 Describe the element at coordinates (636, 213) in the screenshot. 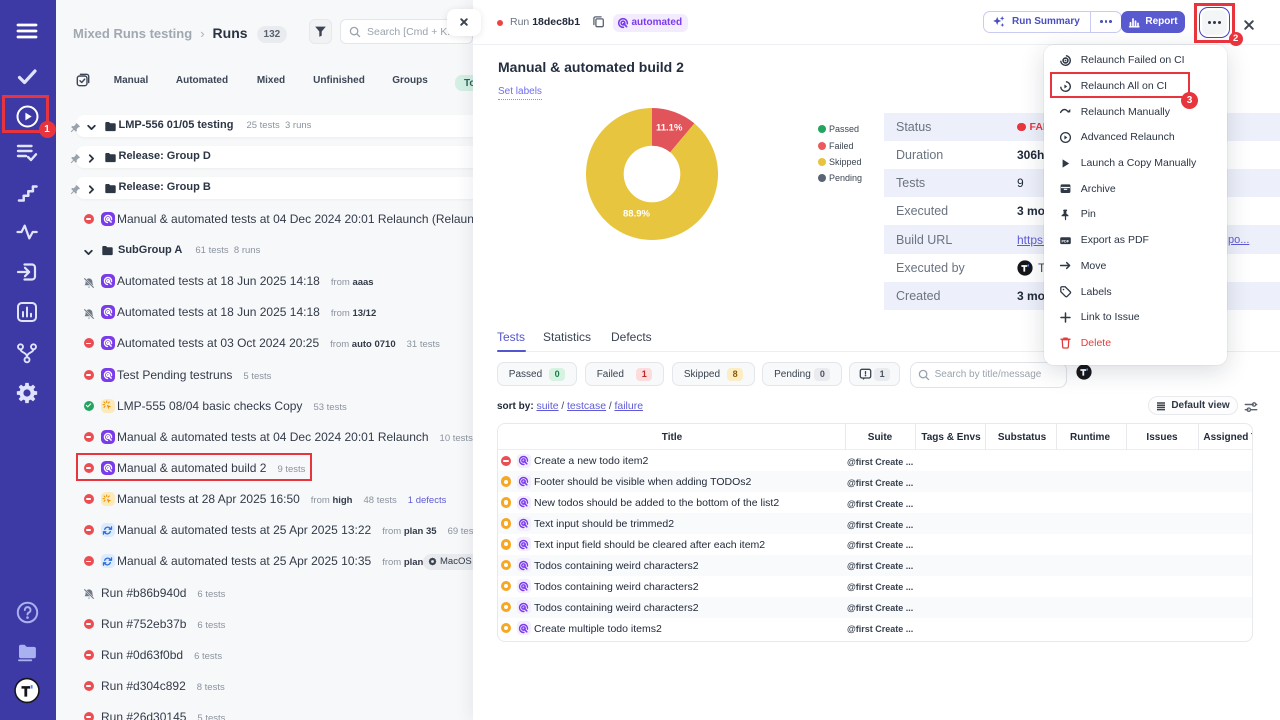

I see `svg-text: 88.9%` at that location.